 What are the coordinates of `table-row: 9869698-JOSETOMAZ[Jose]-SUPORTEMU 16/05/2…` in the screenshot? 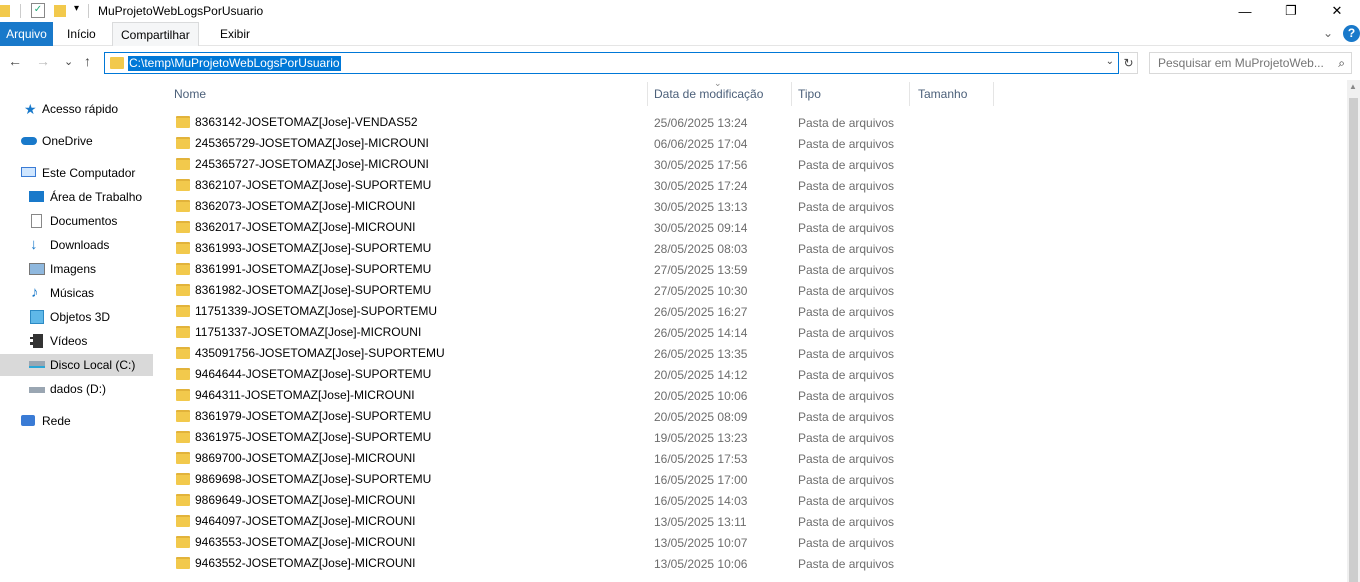 It's located at (755, 479).